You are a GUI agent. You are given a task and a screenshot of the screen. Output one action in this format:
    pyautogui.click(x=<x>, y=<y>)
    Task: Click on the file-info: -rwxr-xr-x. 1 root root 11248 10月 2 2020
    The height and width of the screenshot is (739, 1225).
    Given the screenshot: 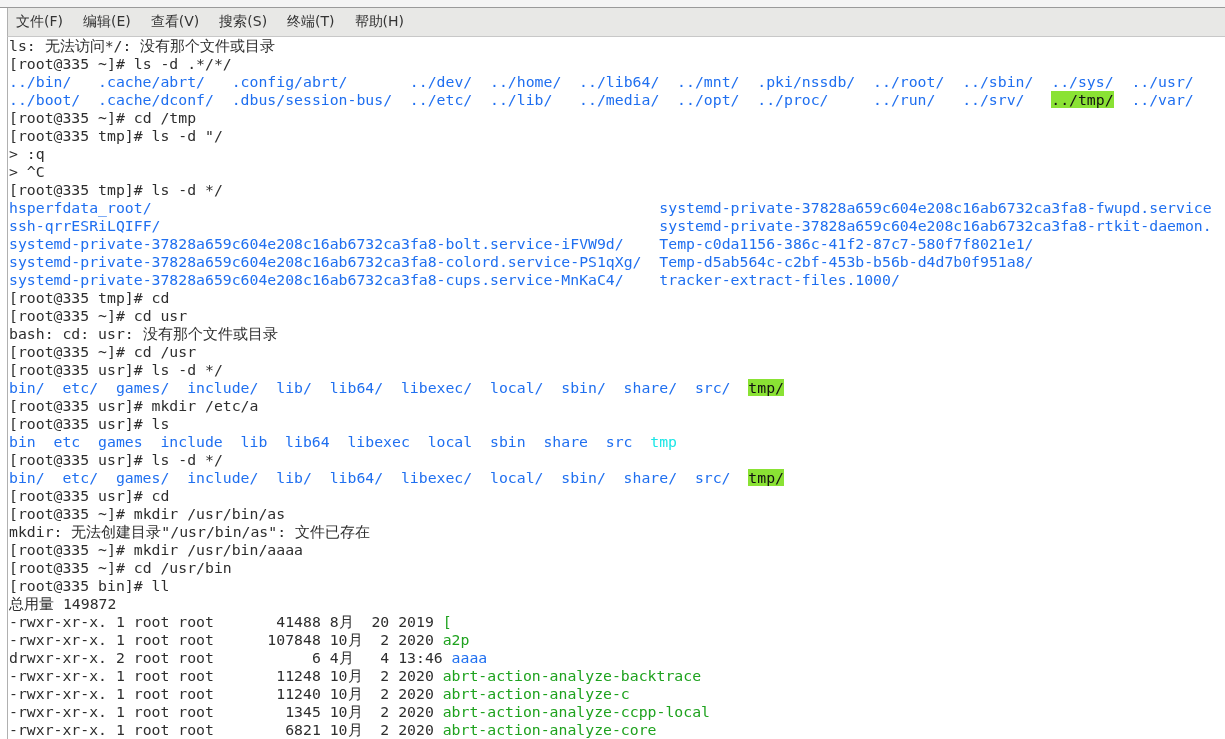 What is the action you would take?
    pyautogui.click(x=221, y=676)
    